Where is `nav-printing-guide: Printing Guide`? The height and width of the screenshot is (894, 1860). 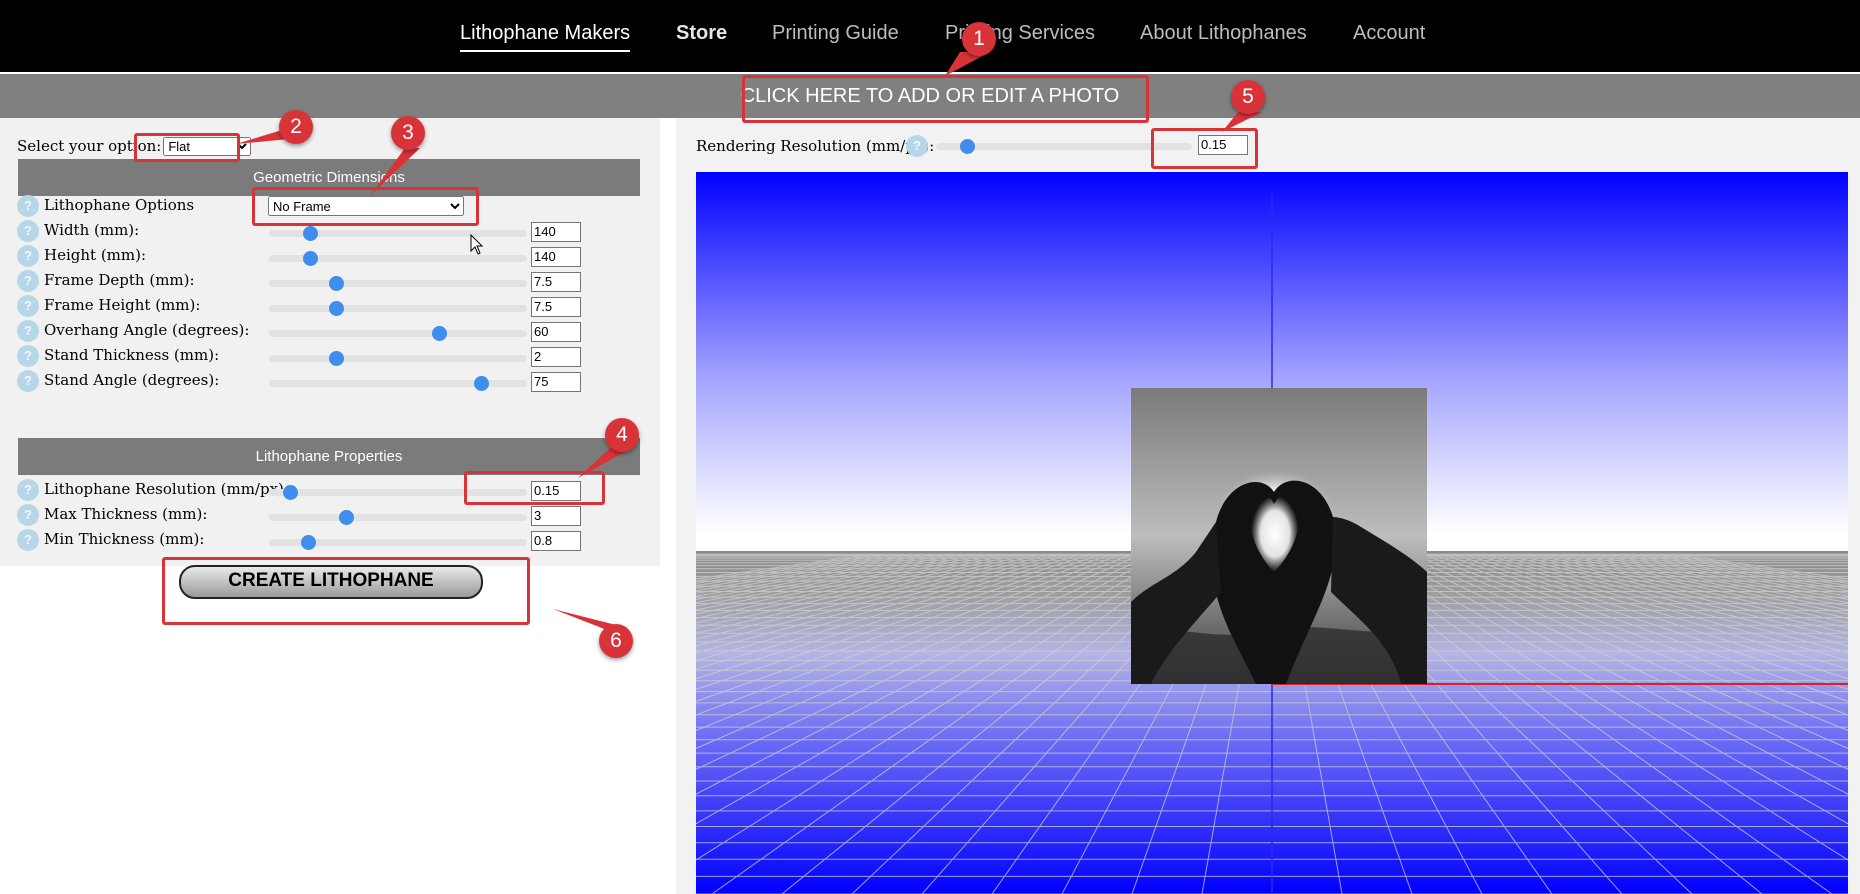
nav-printing-guide: Printing Guide is located at coordinates (835, 33).